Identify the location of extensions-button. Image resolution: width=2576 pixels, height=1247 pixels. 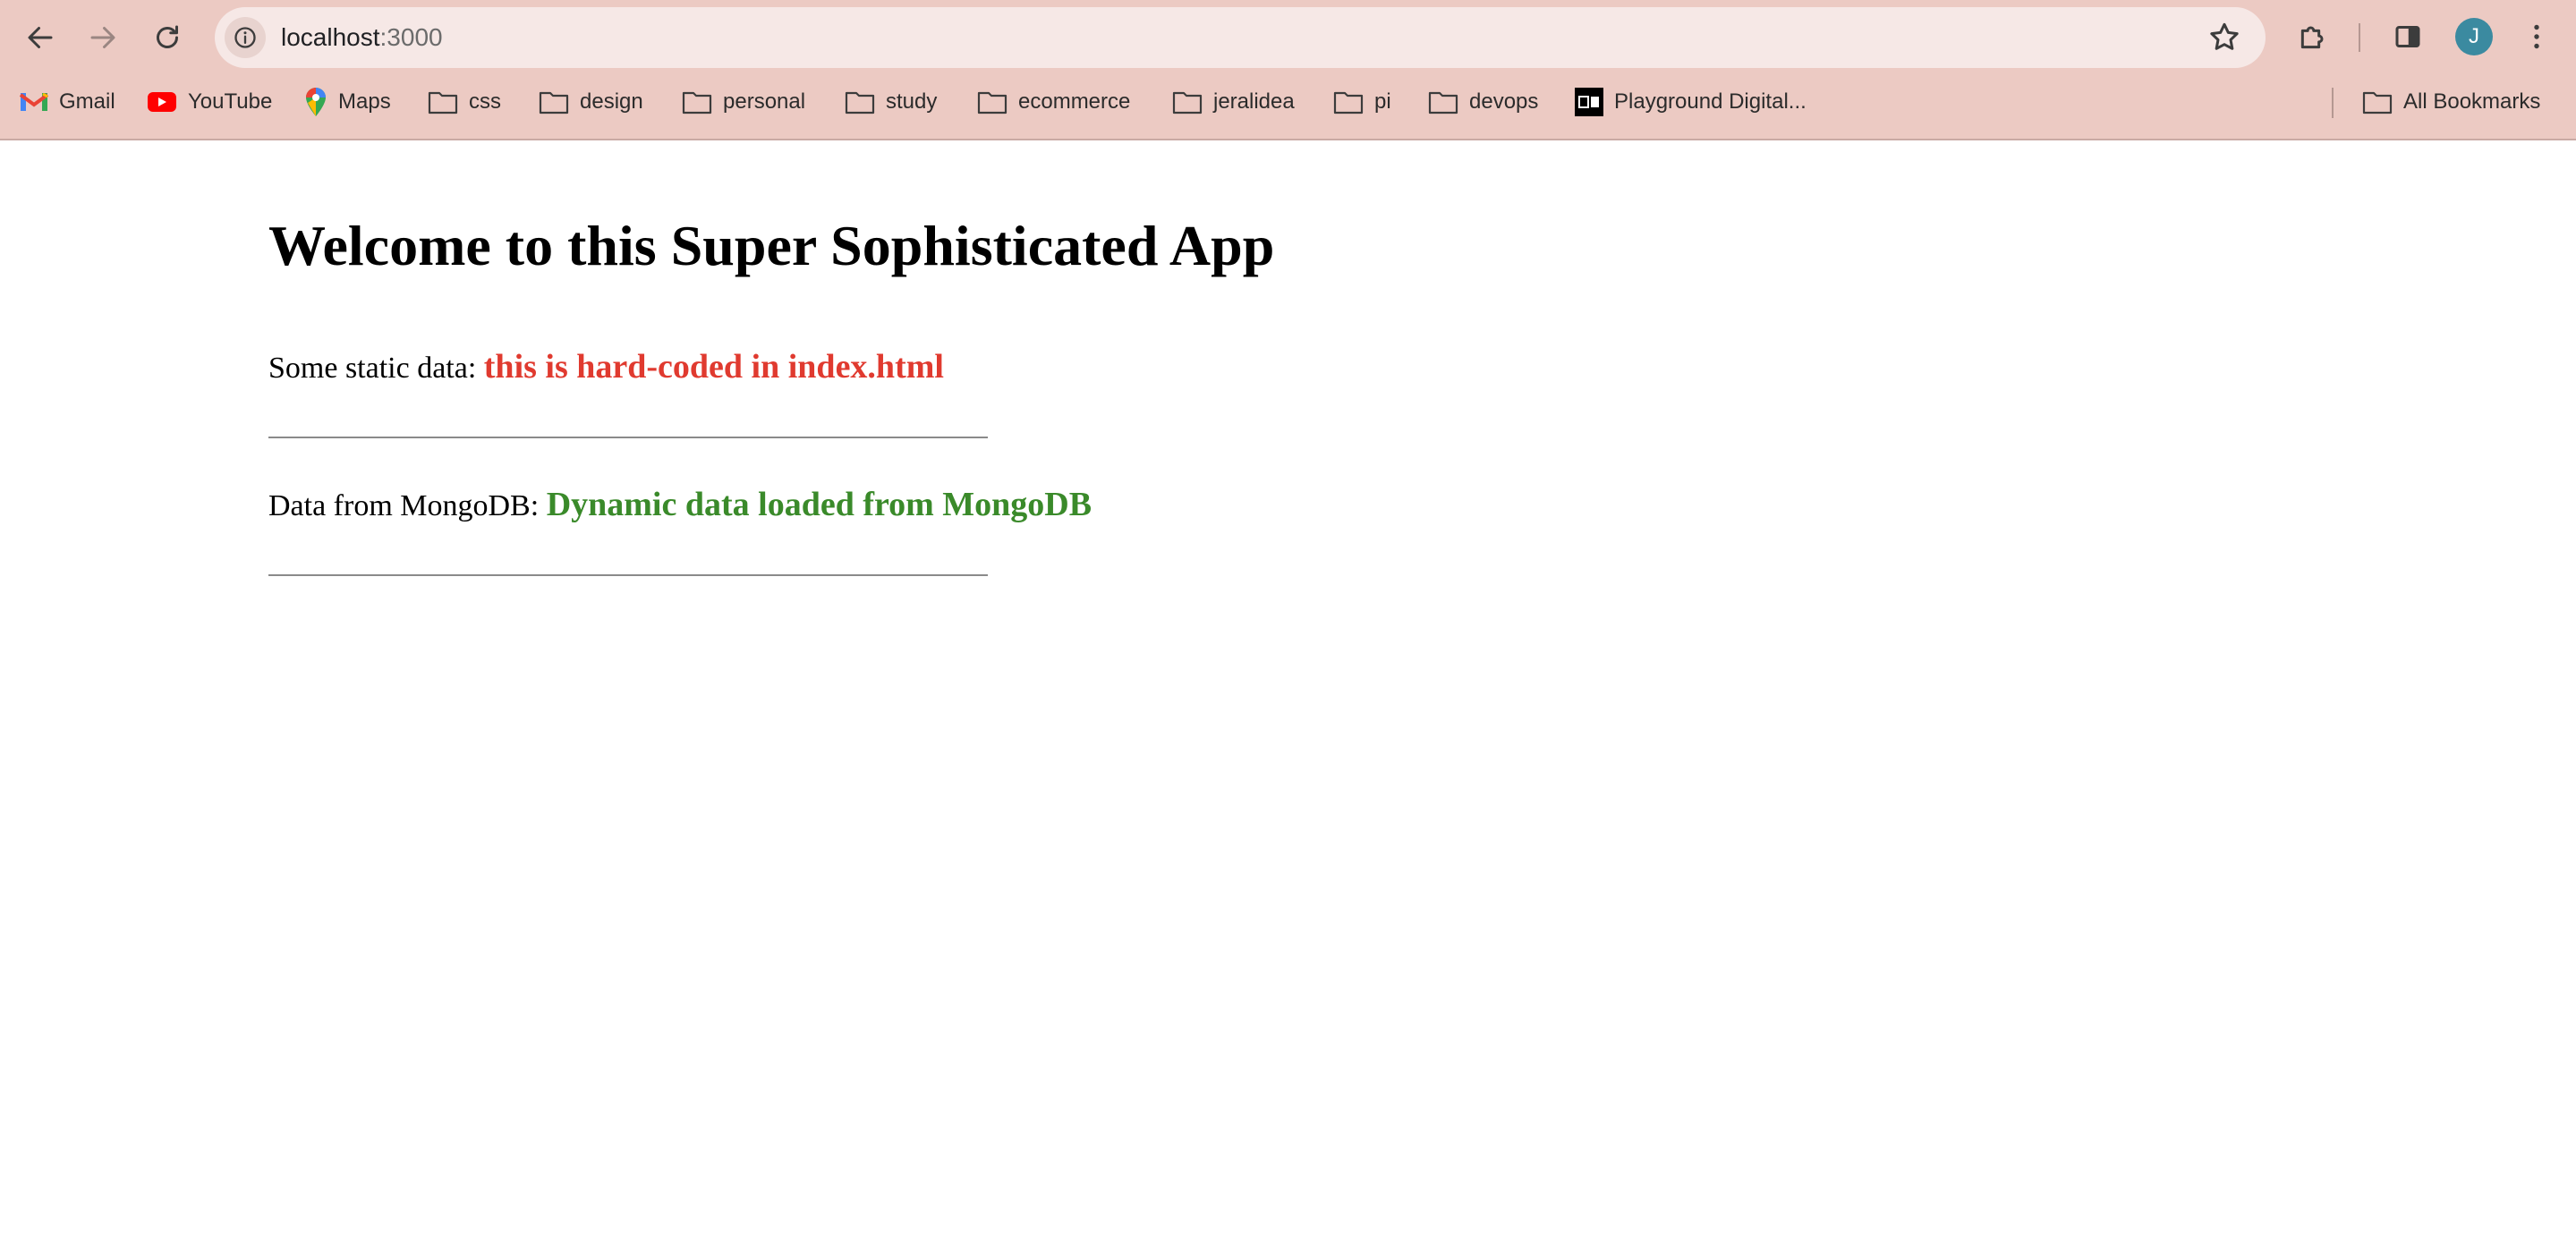
(2313, 36).